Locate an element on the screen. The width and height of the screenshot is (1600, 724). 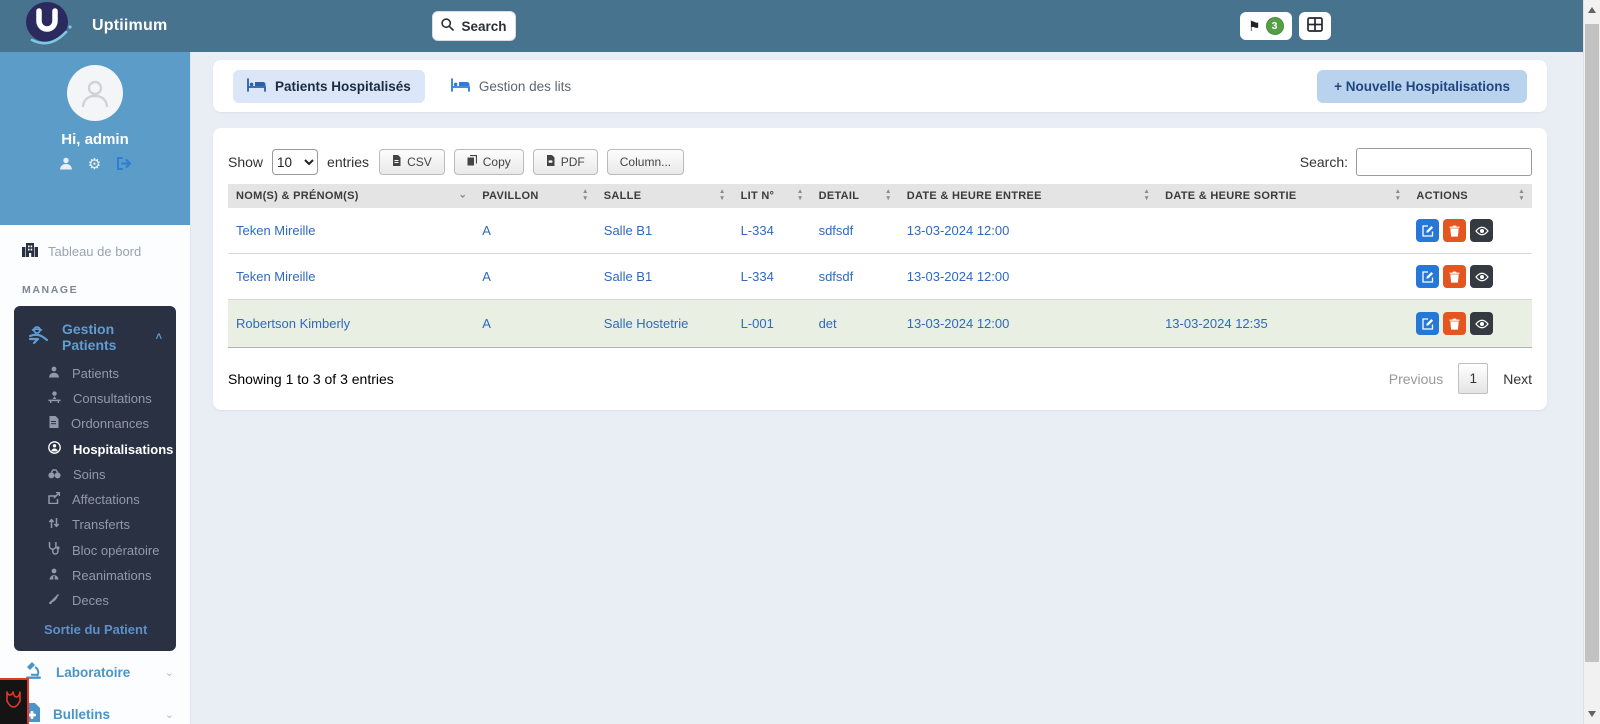
sidebar-item-hospitalisations-label: Hospitalisations is located at coordinates (123, 449).